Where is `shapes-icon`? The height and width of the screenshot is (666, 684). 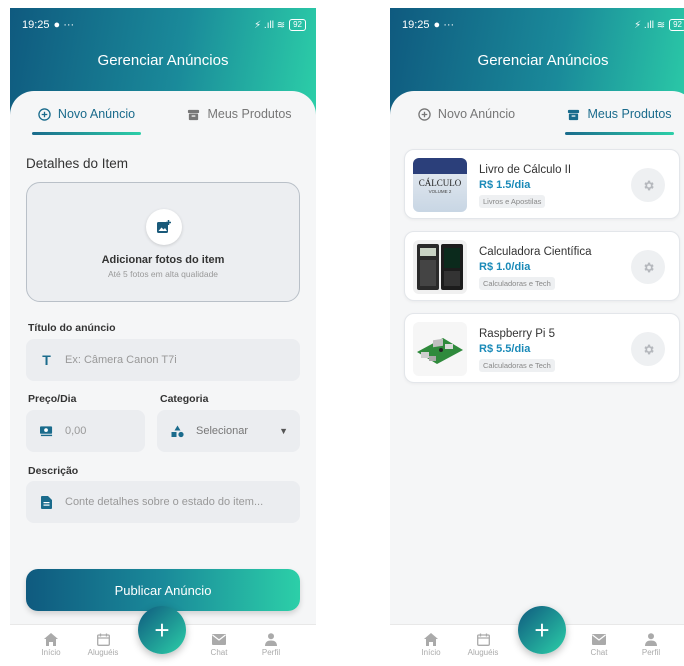
shapes-icon is located at coordinates (177, 431).